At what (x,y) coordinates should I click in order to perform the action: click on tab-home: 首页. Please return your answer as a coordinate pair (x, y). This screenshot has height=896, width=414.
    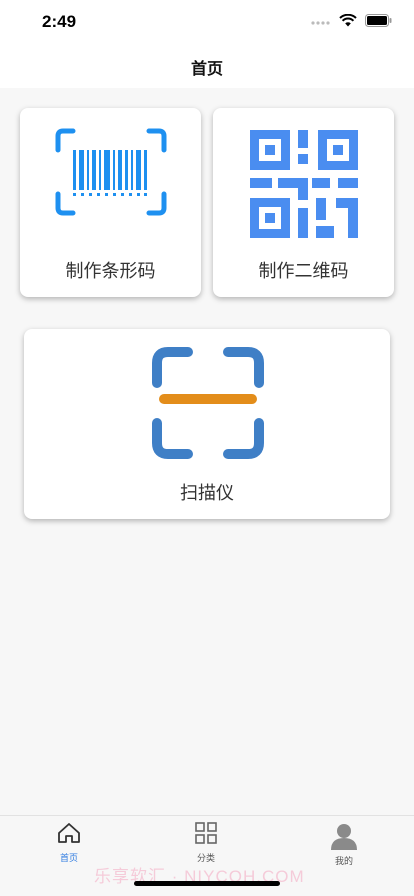
    Looking at the image, I should click on (69, 843).